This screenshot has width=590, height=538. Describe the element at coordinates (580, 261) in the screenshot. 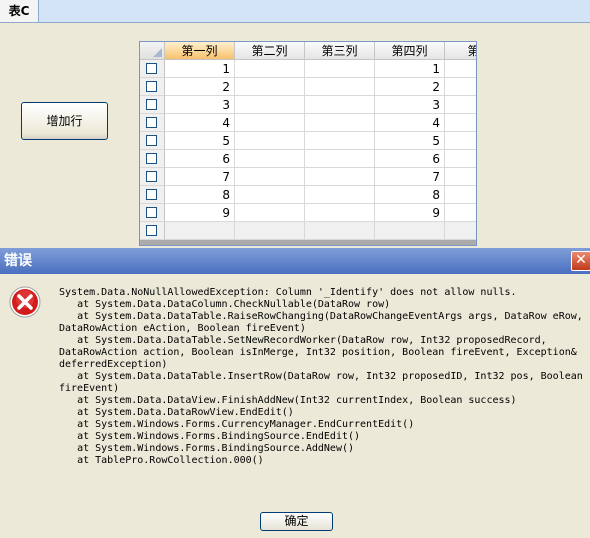

I see `close-button: ✕` at that location.